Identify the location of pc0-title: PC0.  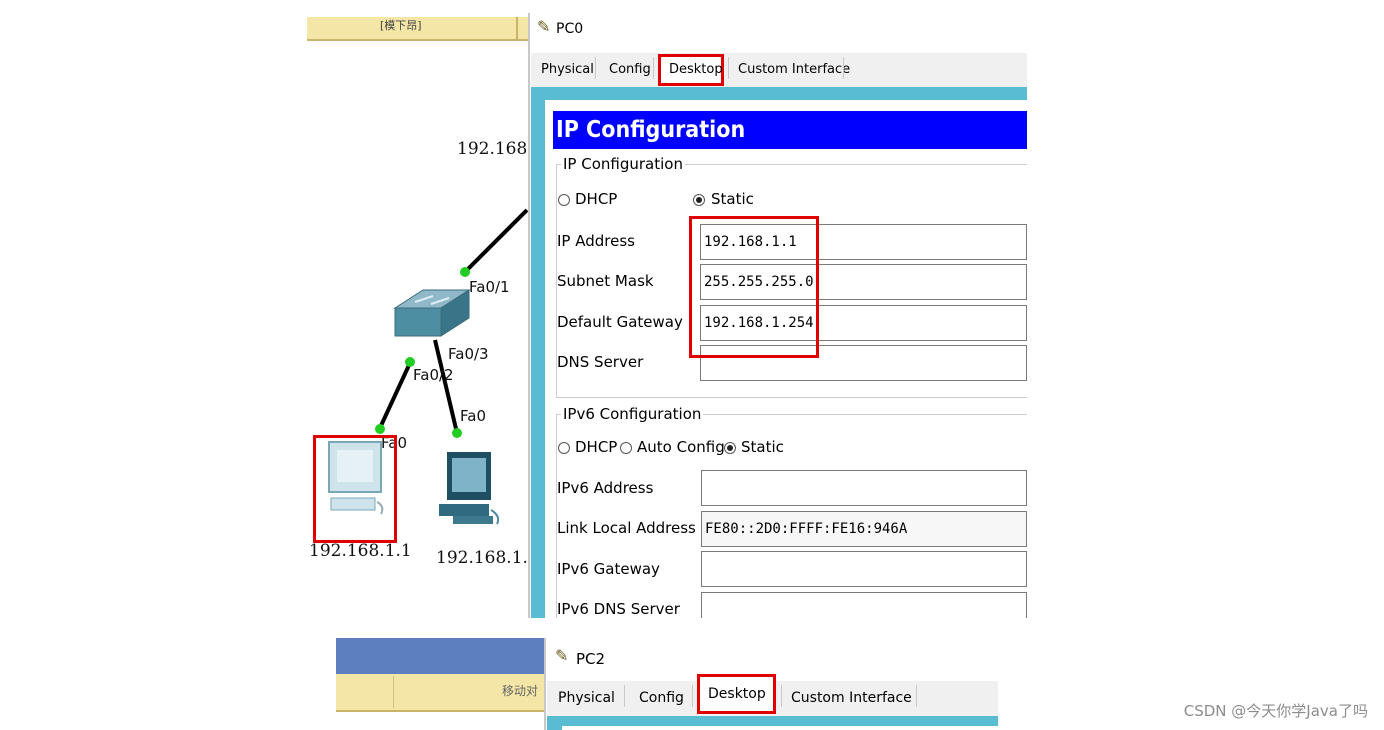
(570, 29).